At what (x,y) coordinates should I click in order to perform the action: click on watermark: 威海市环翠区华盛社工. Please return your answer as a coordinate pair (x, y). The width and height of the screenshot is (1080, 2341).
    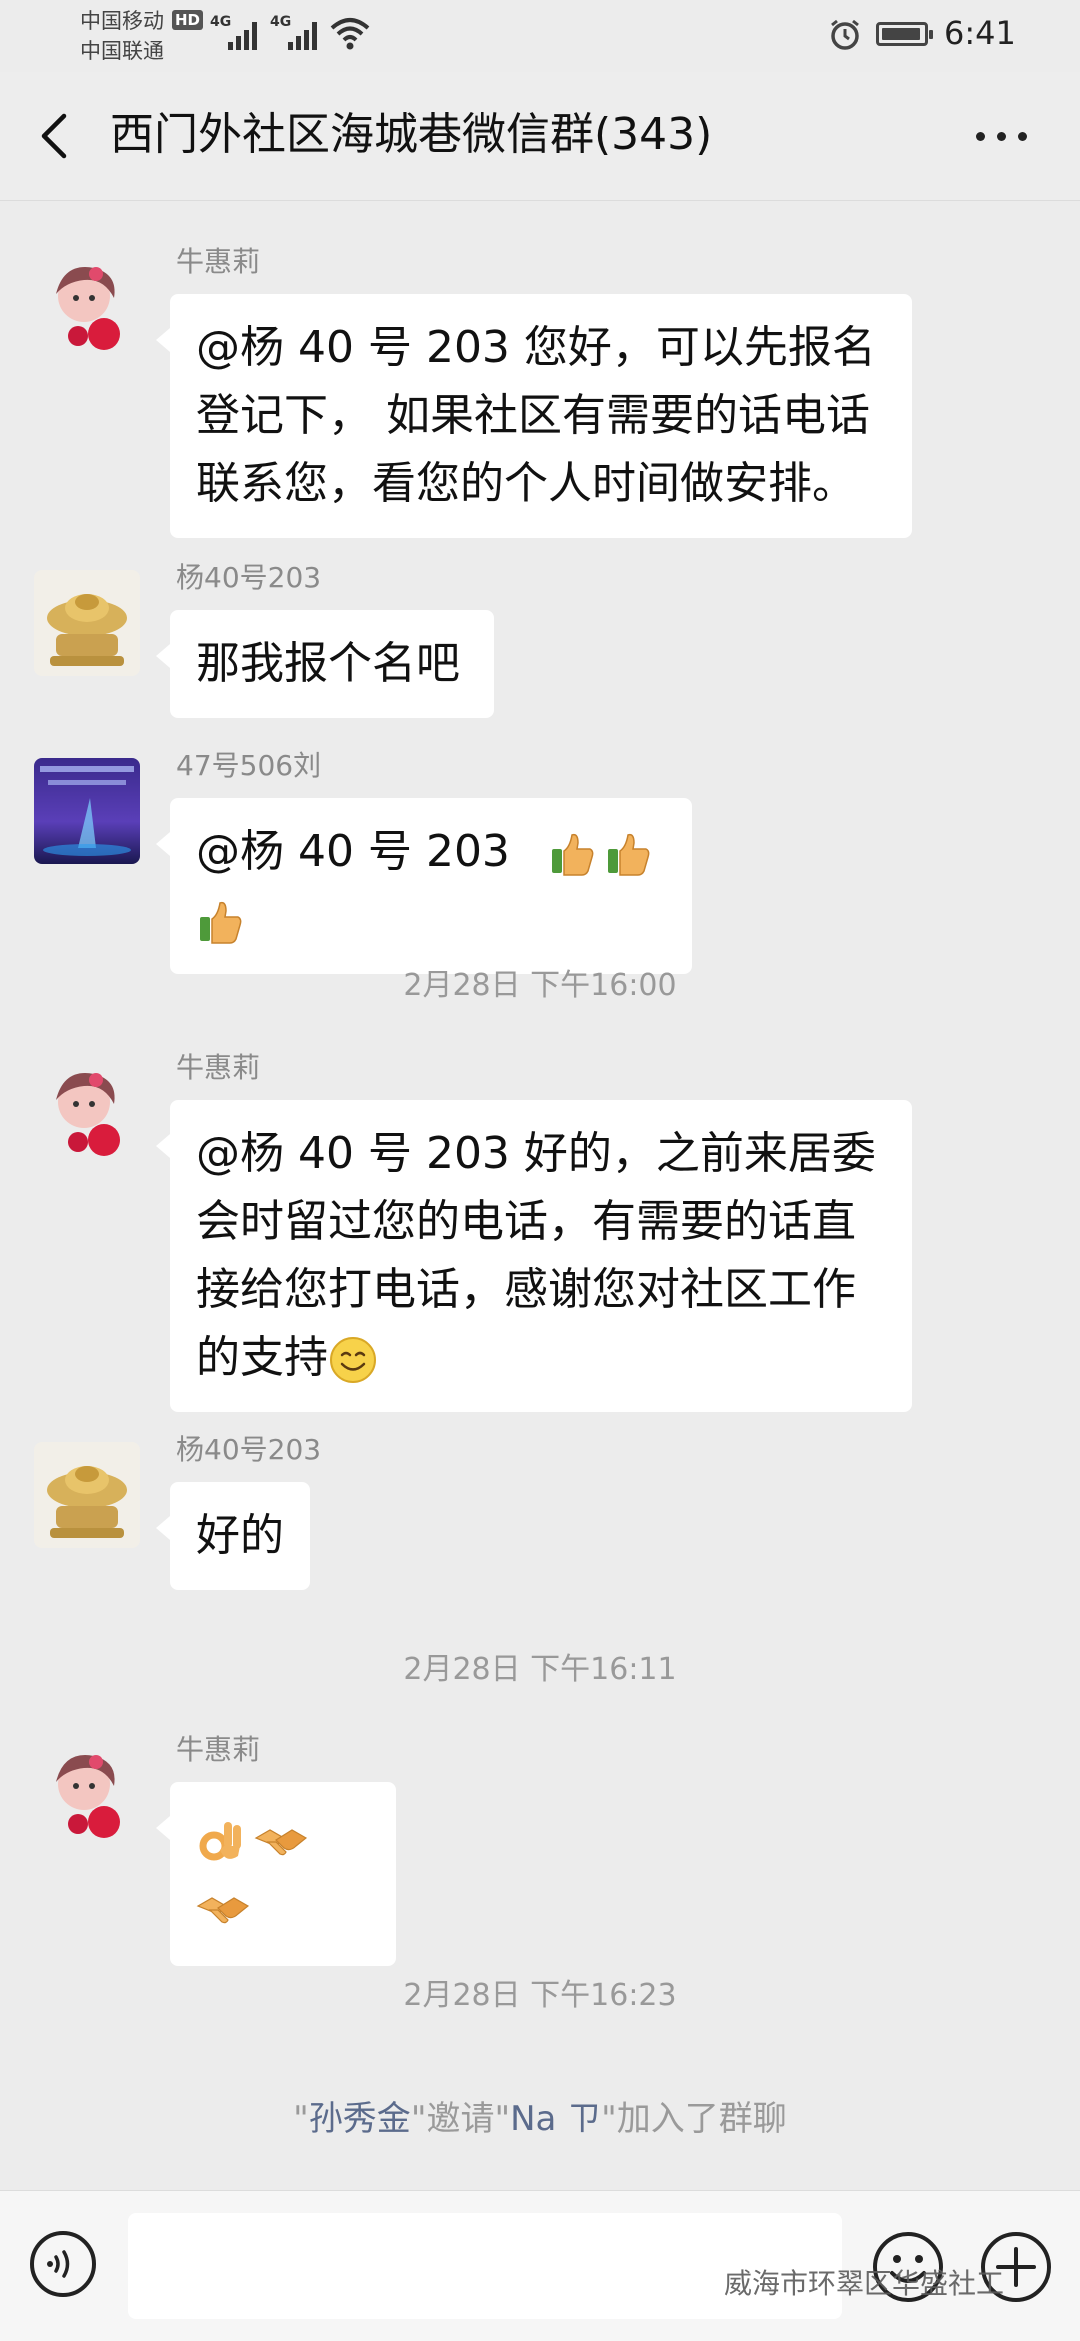
    Looking at the image, I should click on (864, 2283).